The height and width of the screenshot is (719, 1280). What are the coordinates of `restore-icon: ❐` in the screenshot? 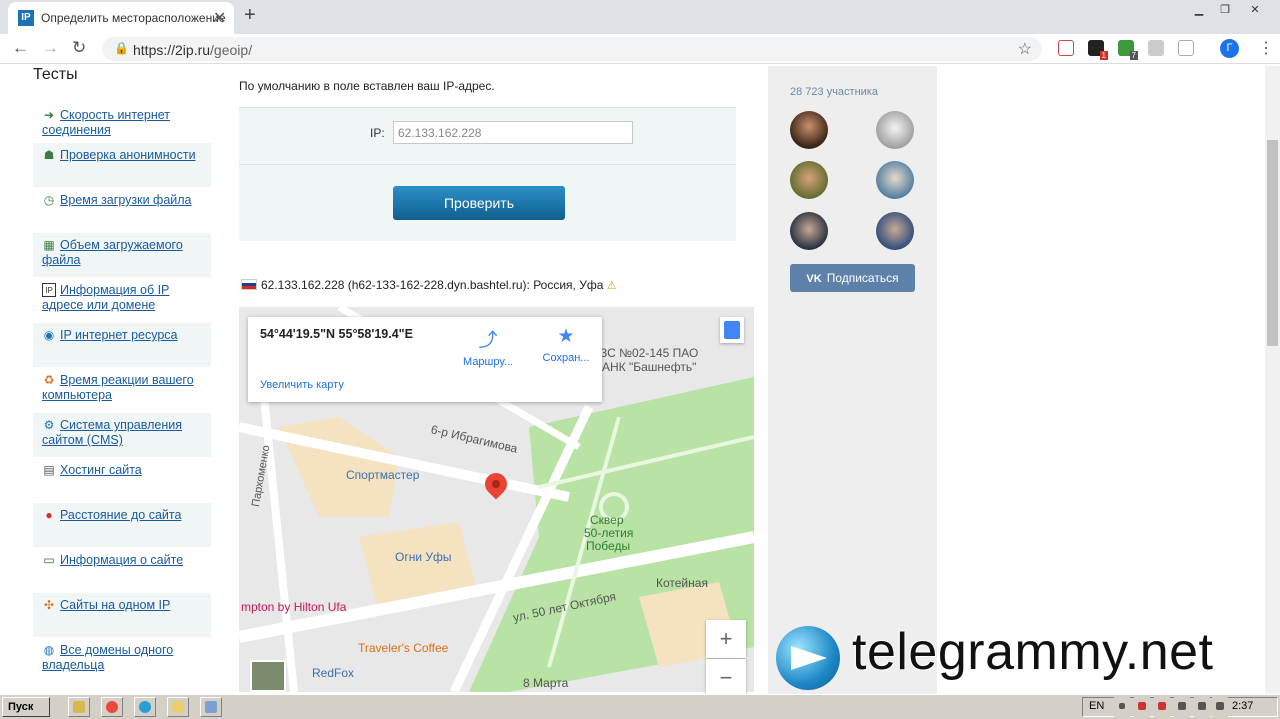 It's located at (1225, 10).